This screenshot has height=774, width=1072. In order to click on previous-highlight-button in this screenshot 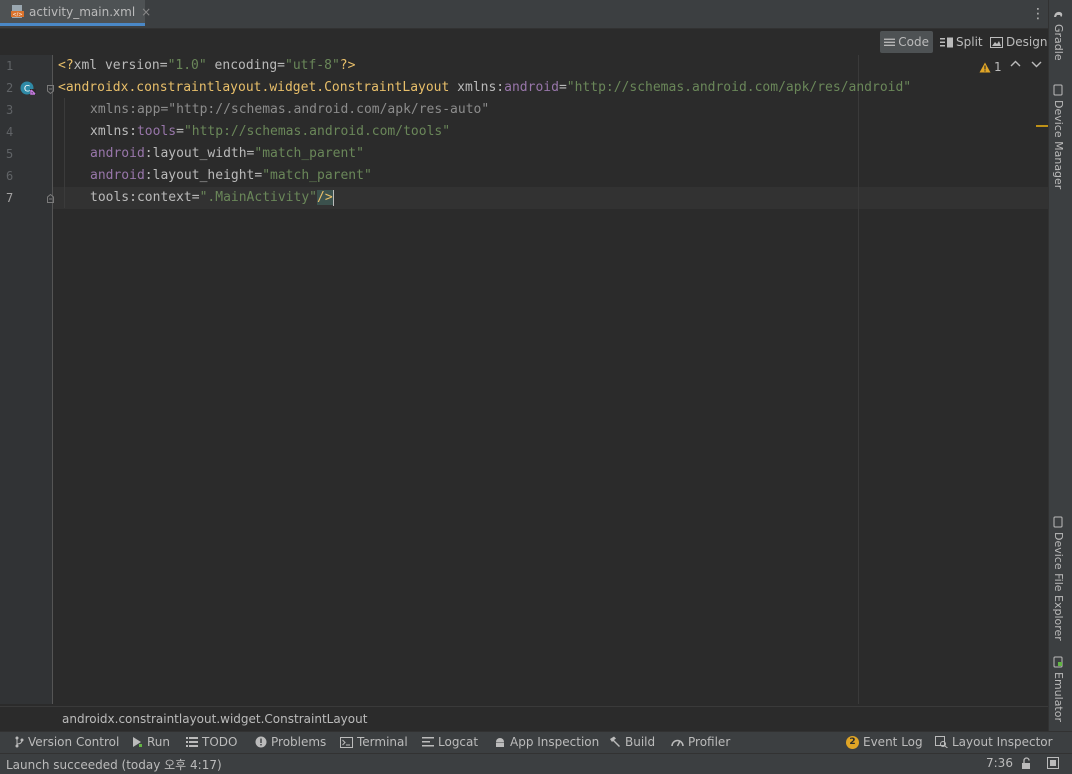, I will do `click(1015, 65)`.